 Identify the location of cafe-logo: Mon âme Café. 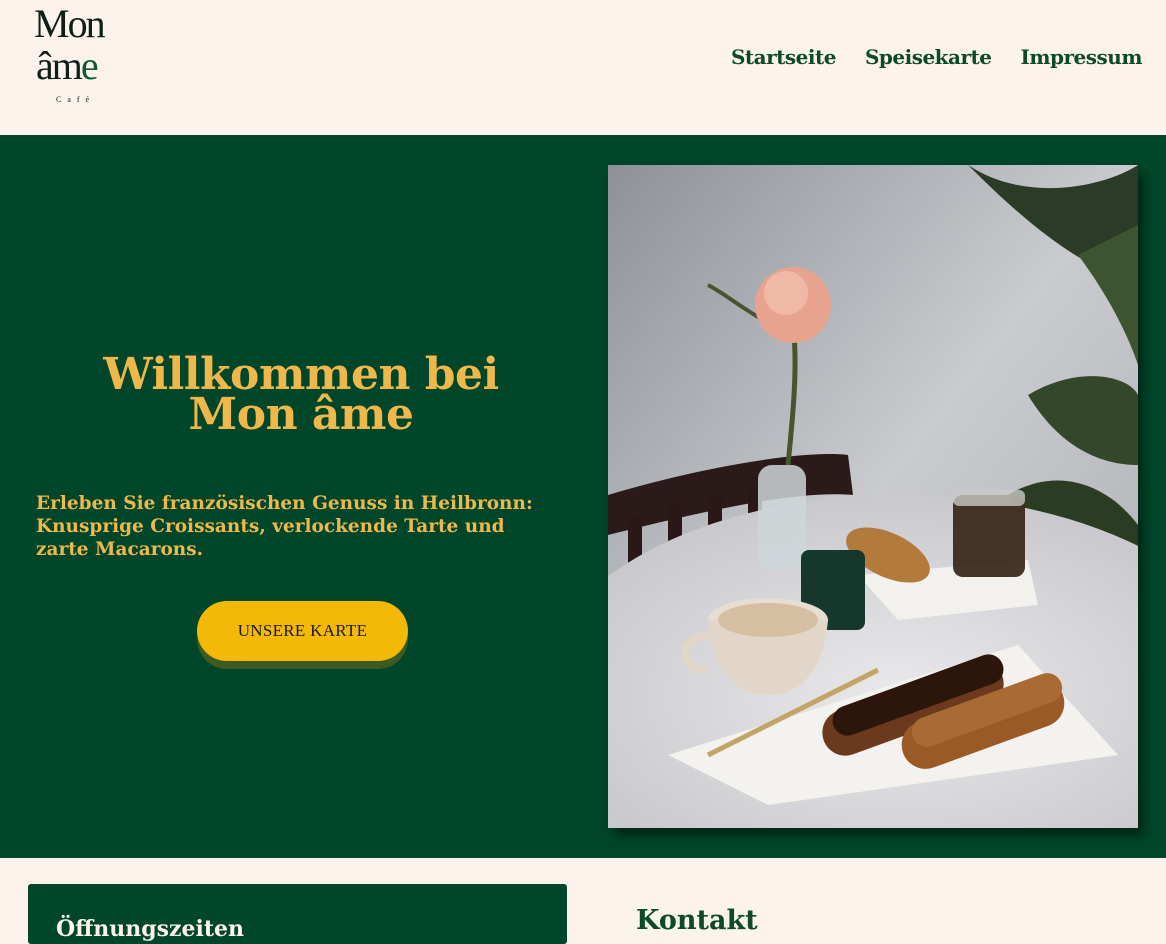
(74, 56).